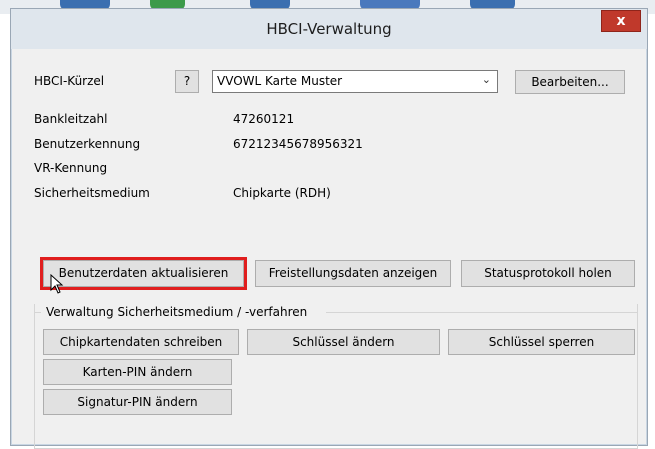 This screenshot has width=655, height=449. I want to click on kuerzel-select: VVOWL Karte Muster ⌄, so click(355, 81).